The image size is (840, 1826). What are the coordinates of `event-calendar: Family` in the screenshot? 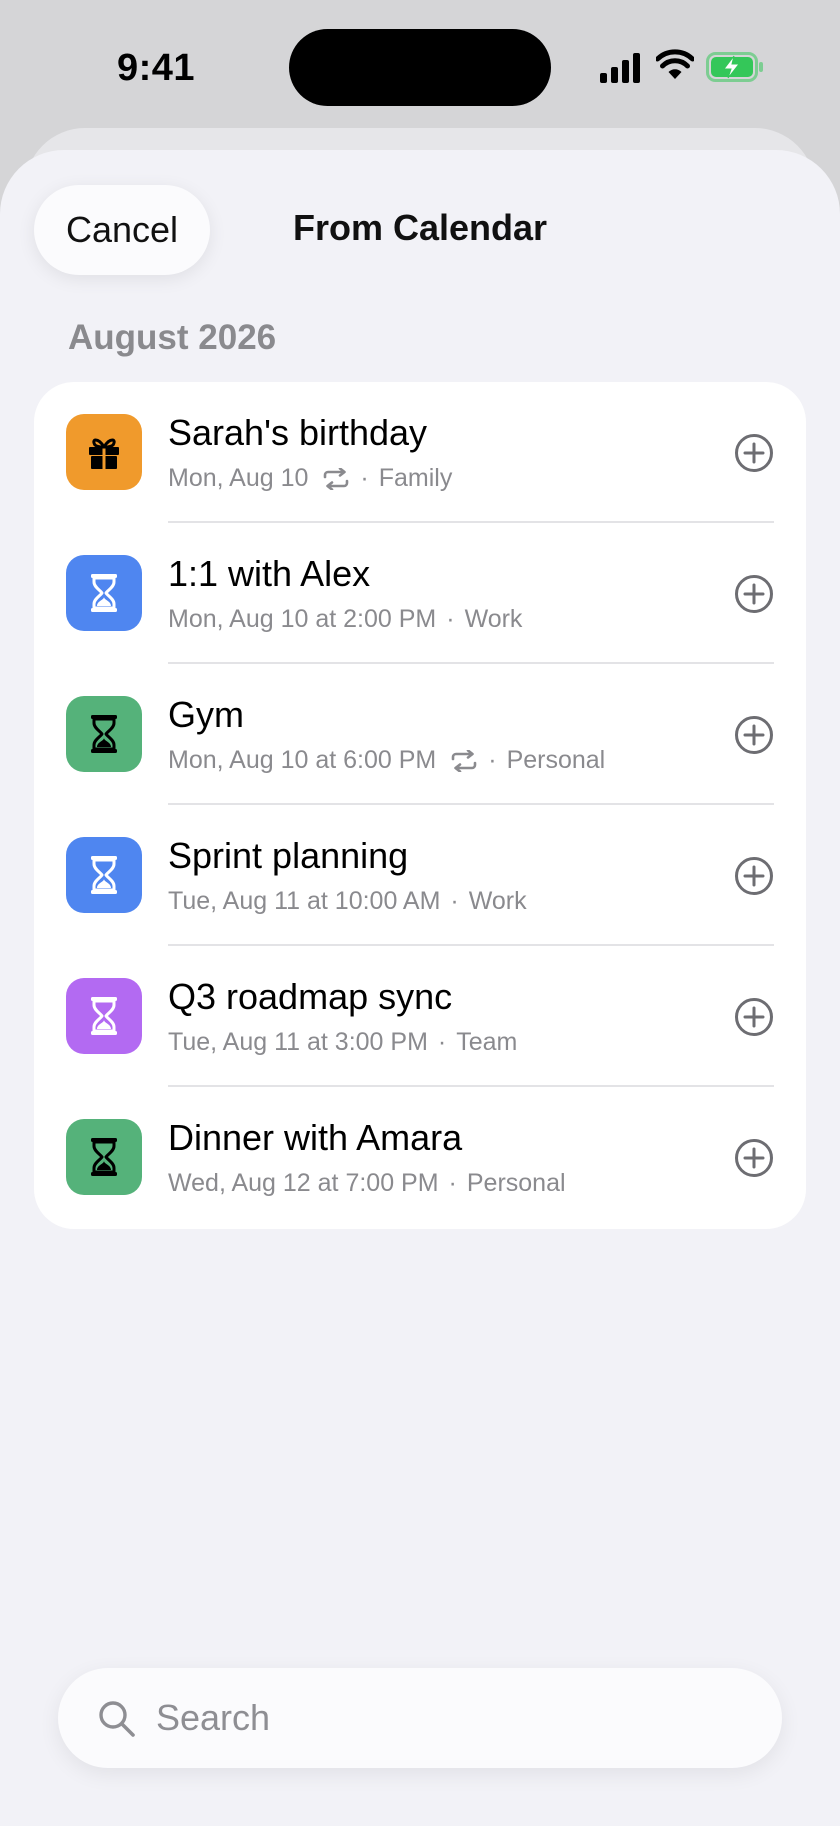 It's located at (415, 478).